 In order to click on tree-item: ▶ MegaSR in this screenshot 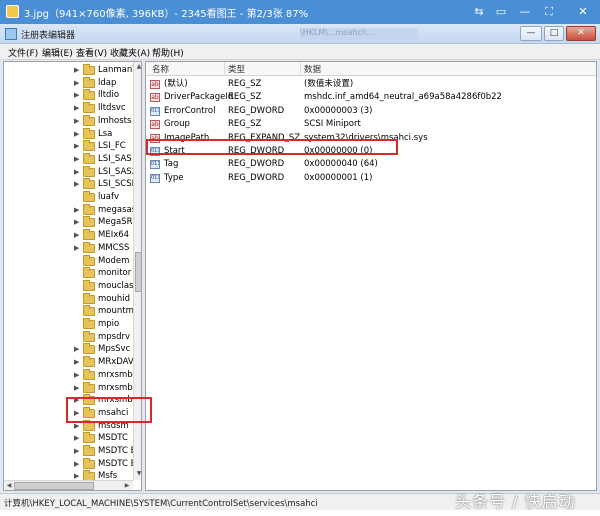, I will do `click(72, 222)`.